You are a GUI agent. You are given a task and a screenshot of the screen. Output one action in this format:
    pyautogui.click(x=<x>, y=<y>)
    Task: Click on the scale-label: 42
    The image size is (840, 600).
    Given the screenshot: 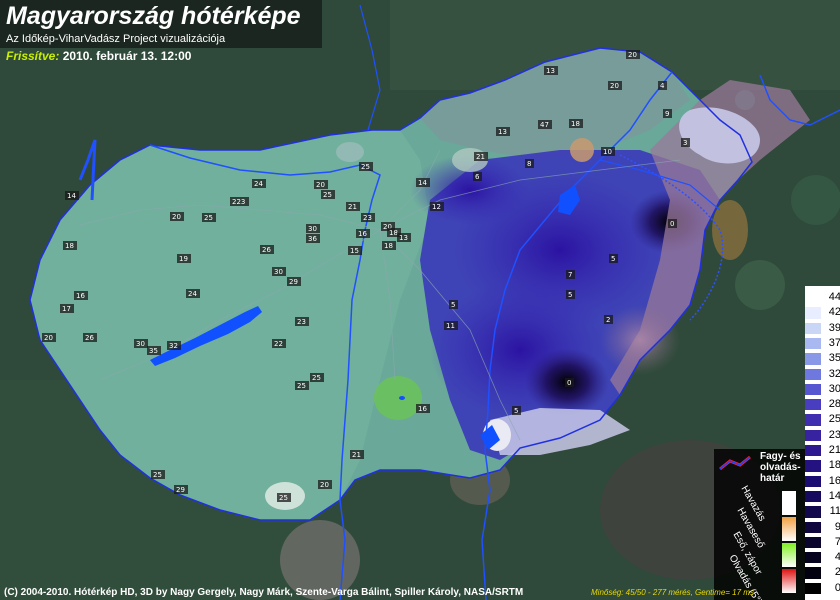 What is the action you would take?
    pyautogui.click(x=834, y=312)
    